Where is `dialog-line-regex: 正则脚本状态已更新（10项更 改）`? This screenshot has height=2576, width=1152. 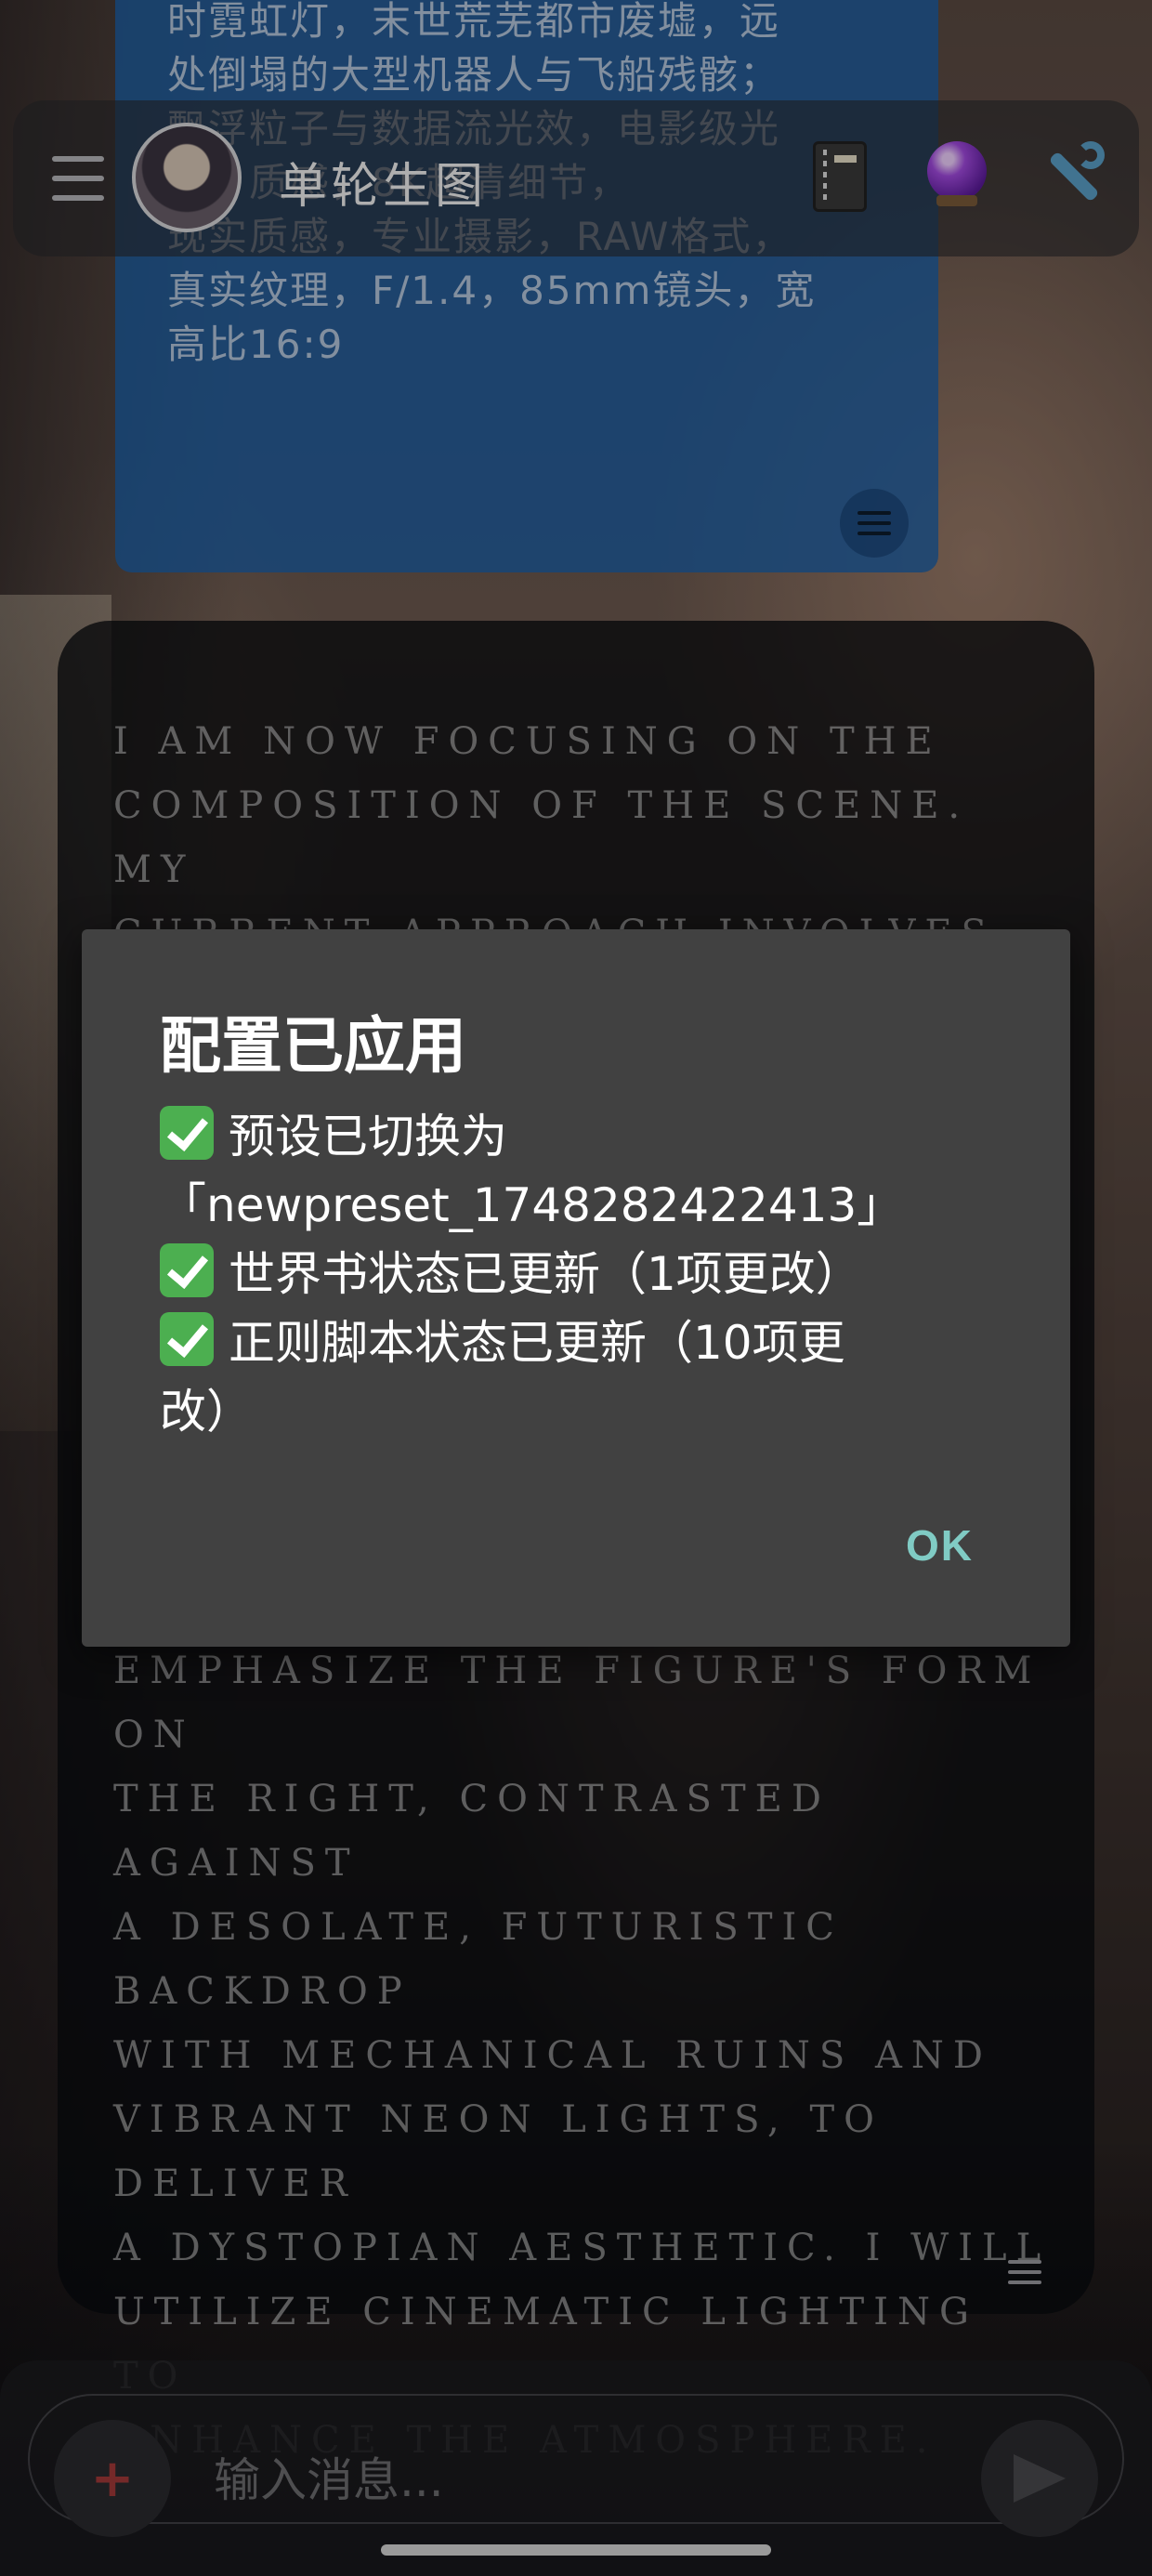 dialog-line-regex: 正则脚本状态已更新（10项更 改） is located at coordinates (578, 1377).